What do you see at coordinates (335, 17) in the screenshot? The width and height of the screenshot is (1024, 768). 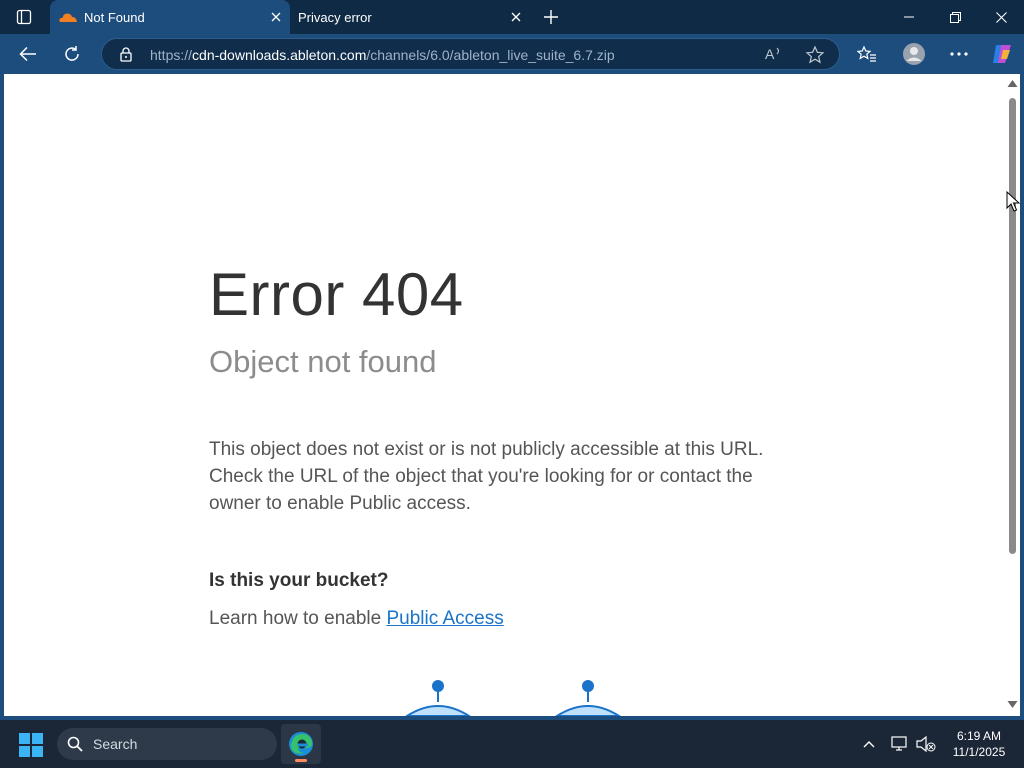 I see `tab-title: Privacy error` at bounding box center [335, 17].